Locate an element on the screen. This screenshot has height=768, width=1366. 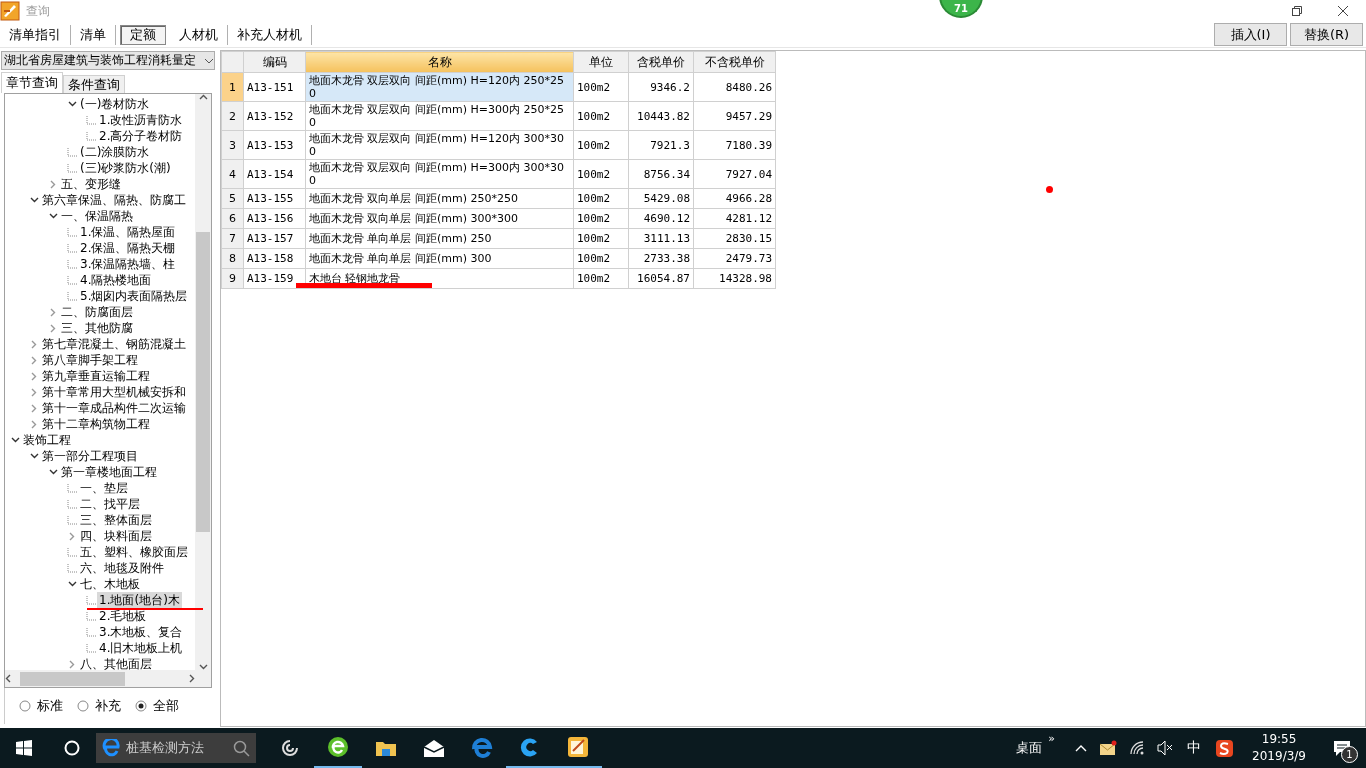
replace-button: 替换(R) is located at coordinates (1326, 34).